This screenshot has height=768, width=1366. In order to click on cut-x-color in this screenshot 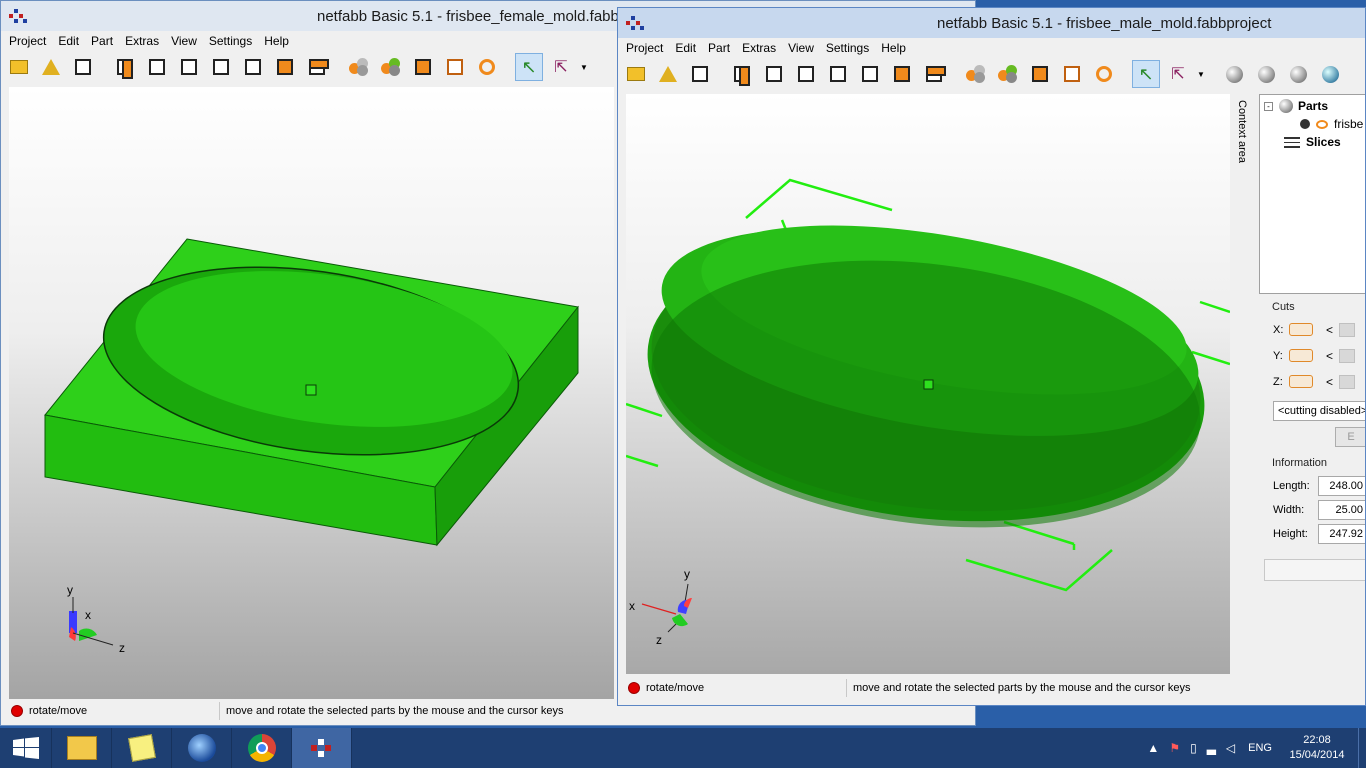, I will do `click(1301, 329)`.